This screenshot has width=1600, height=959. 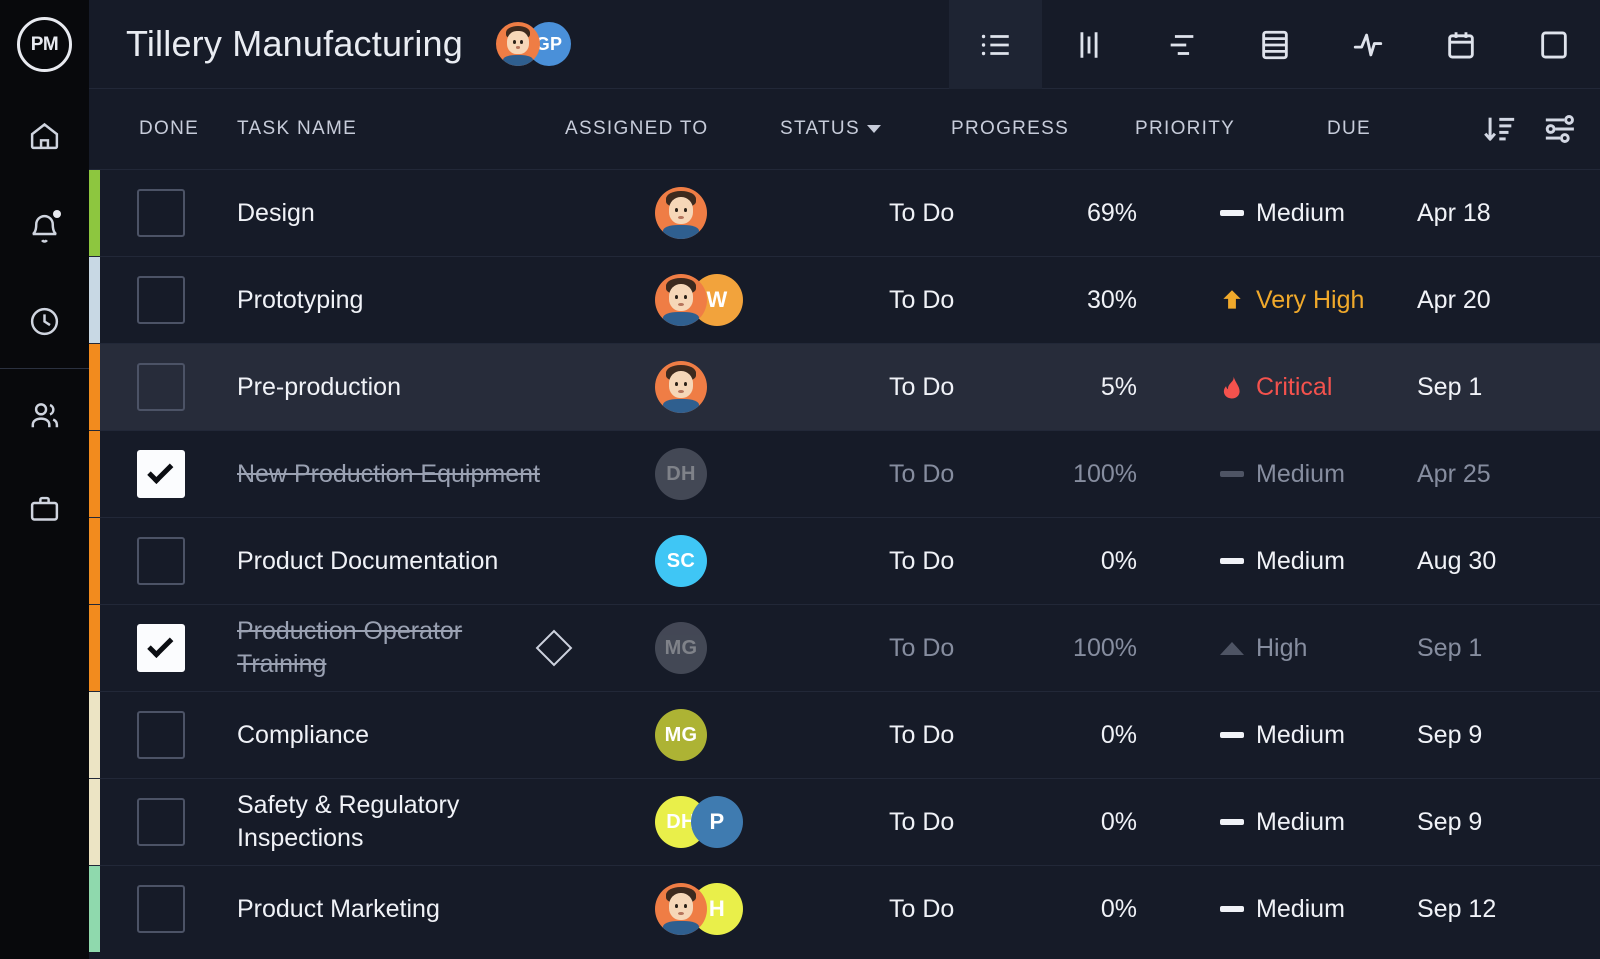 I want to click on row-task-name-cell: Safety & Regulatory Inspections, so click(x=402, y=822).